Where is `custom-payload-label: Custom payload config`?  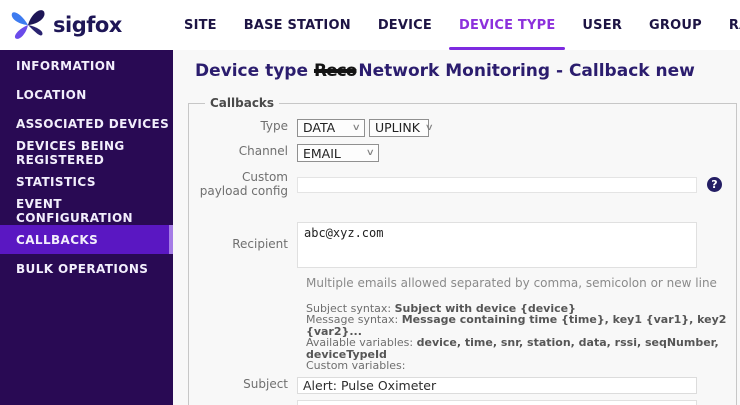 custom-payload-label: Custom payload config is located at coordinates (243, 184).